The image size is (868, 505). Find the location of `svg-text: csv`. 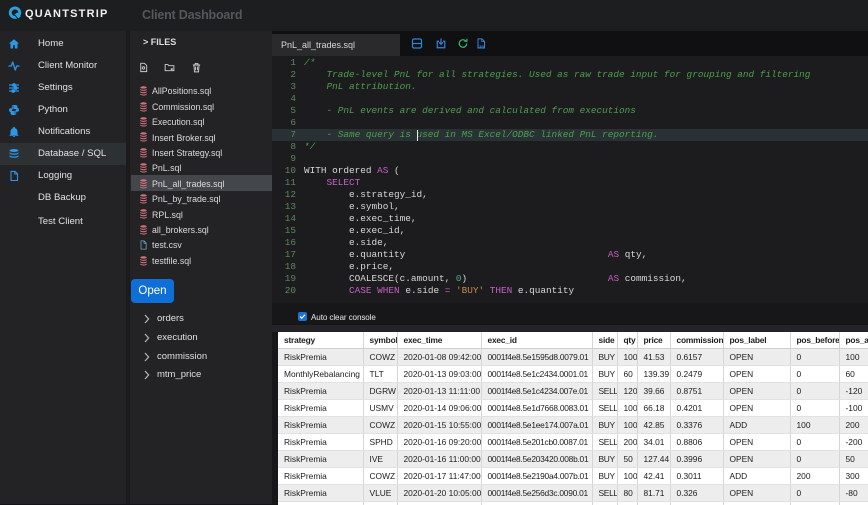

svg-text: csv is located at coordinates (481, 46).